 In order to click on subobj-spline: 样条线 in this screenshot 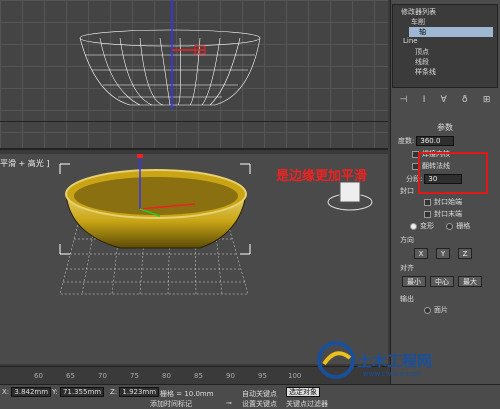, I will do `click(425, 72)`.